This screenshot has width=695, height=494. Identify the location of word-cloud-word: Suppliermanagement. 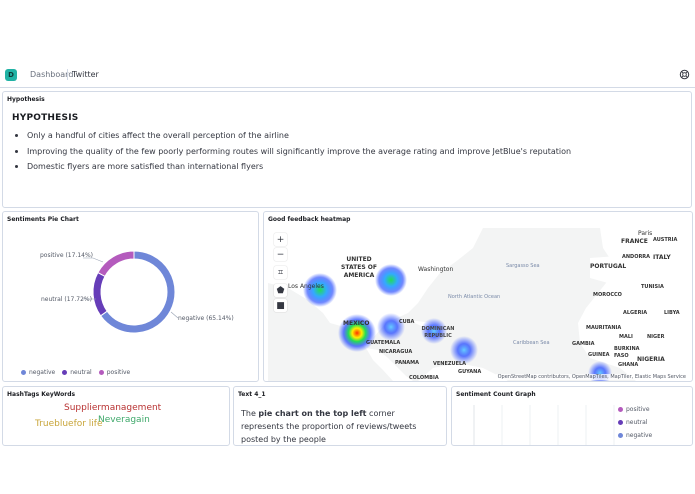
(112, 408).